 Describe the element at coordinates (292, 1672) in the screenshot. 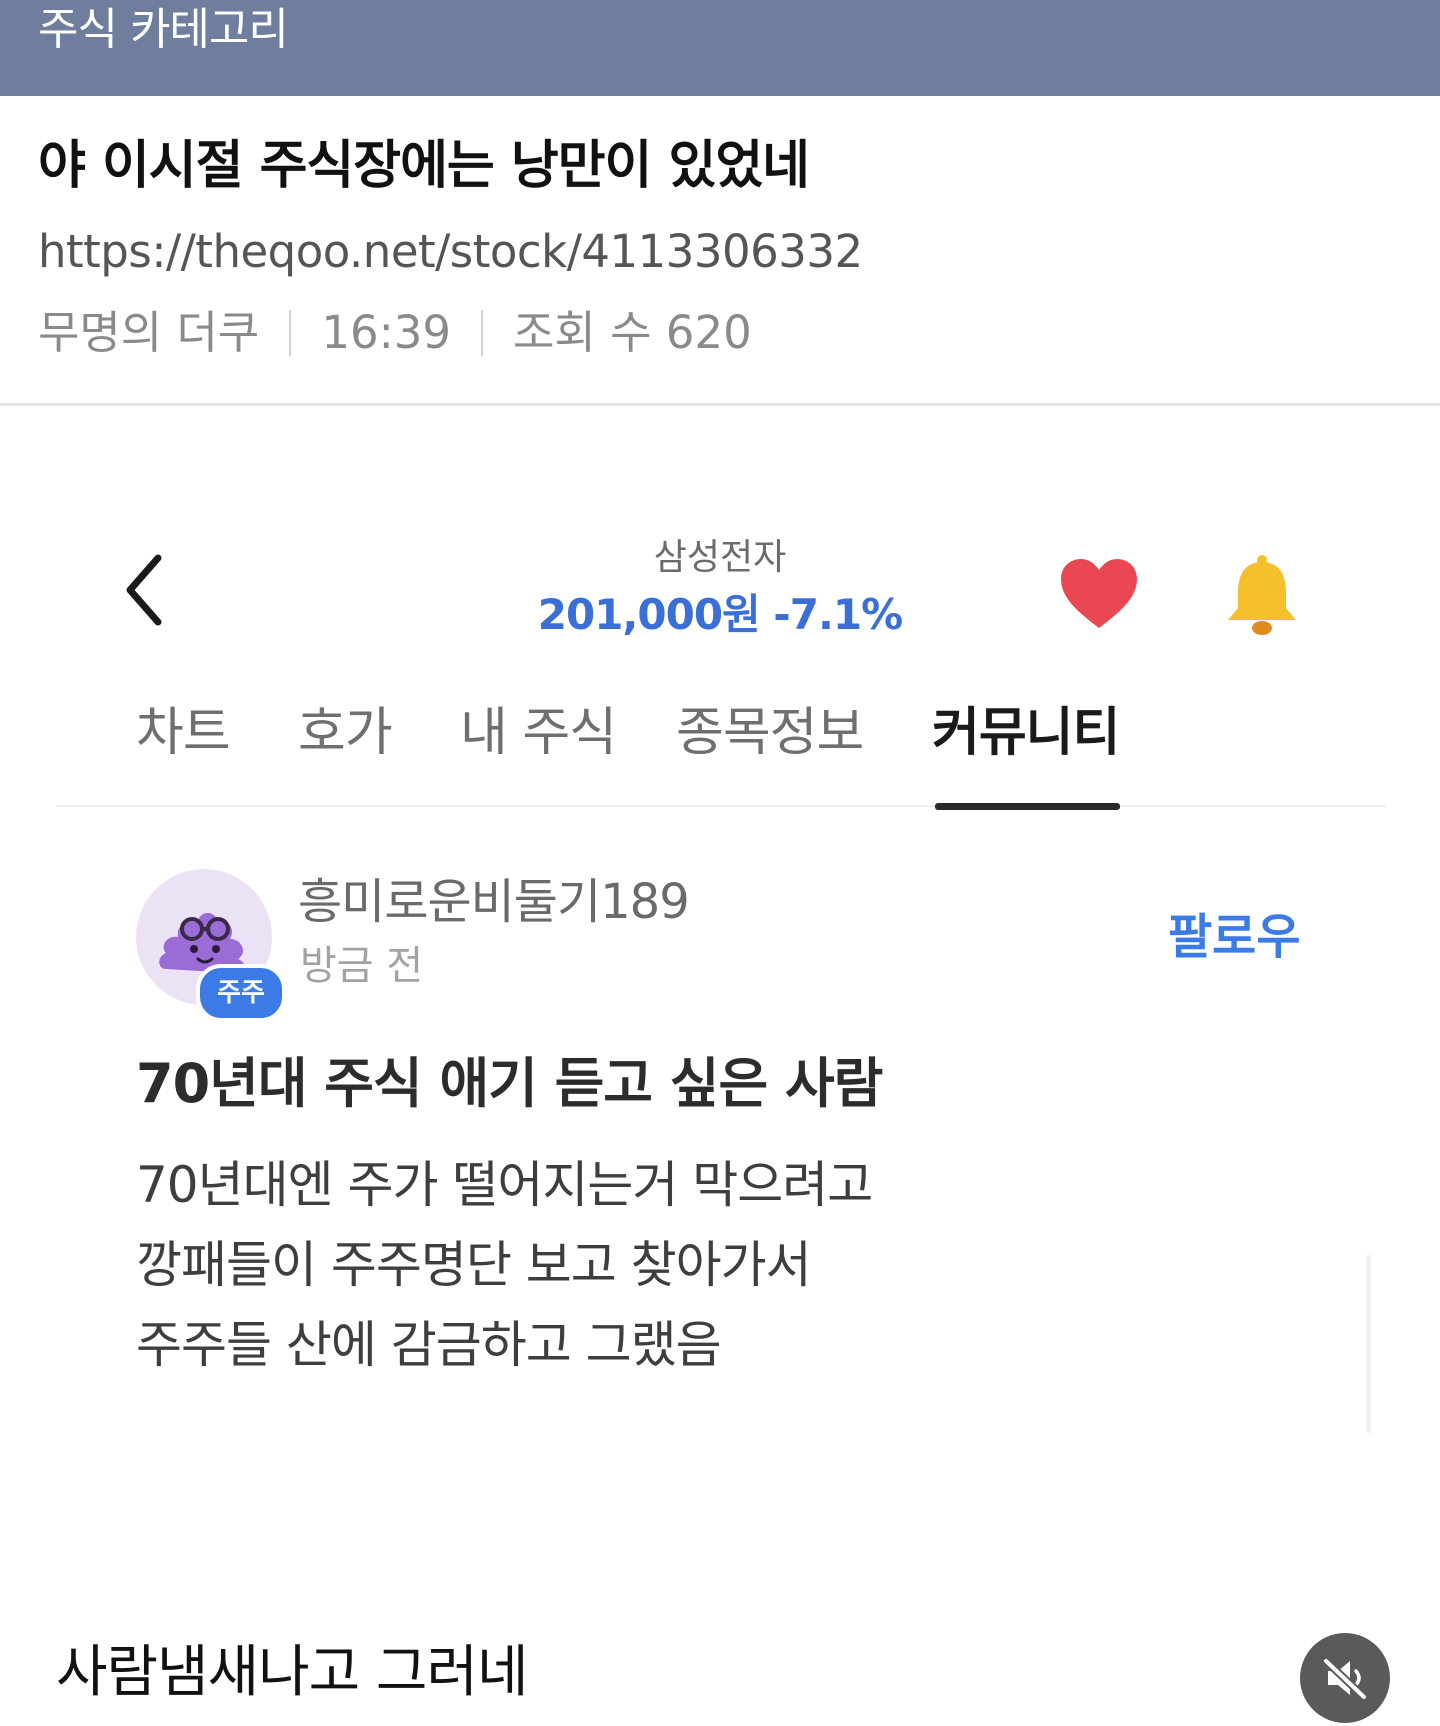

I see `post-caption: 사람냄새나고 그러네` at that location.